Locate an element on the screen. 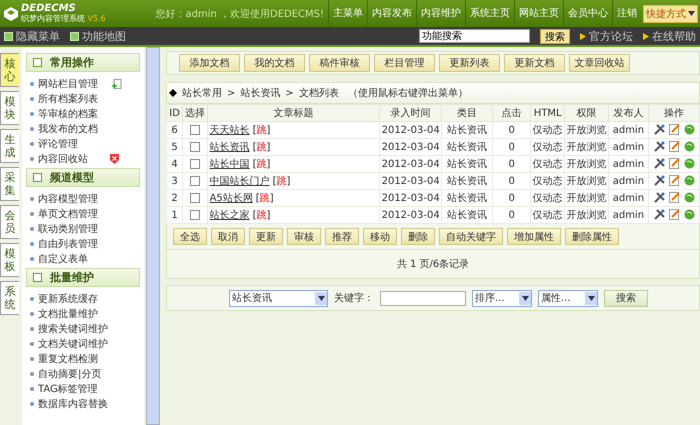 The height and width of the screenshot is (425, 700). arrow-icon is located at coordinates (583, 36).